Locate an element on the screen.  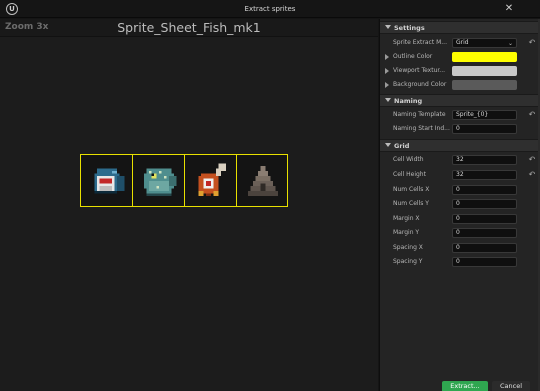
naming-template-row: Naming Template Sprite_{0} ↶ is located at coordinates (460, 115).